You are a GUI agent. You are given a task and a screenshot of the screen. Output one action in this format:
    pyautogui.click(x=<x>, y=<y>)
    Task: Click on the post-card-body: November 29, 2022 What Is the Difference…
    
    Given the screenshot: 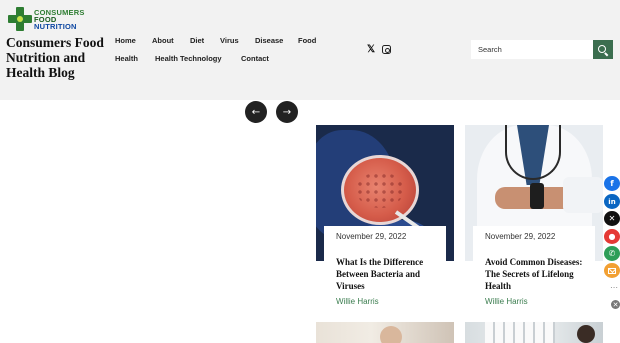 What is the action you would take?
    pyautogui.click(x=385, y=276)
    